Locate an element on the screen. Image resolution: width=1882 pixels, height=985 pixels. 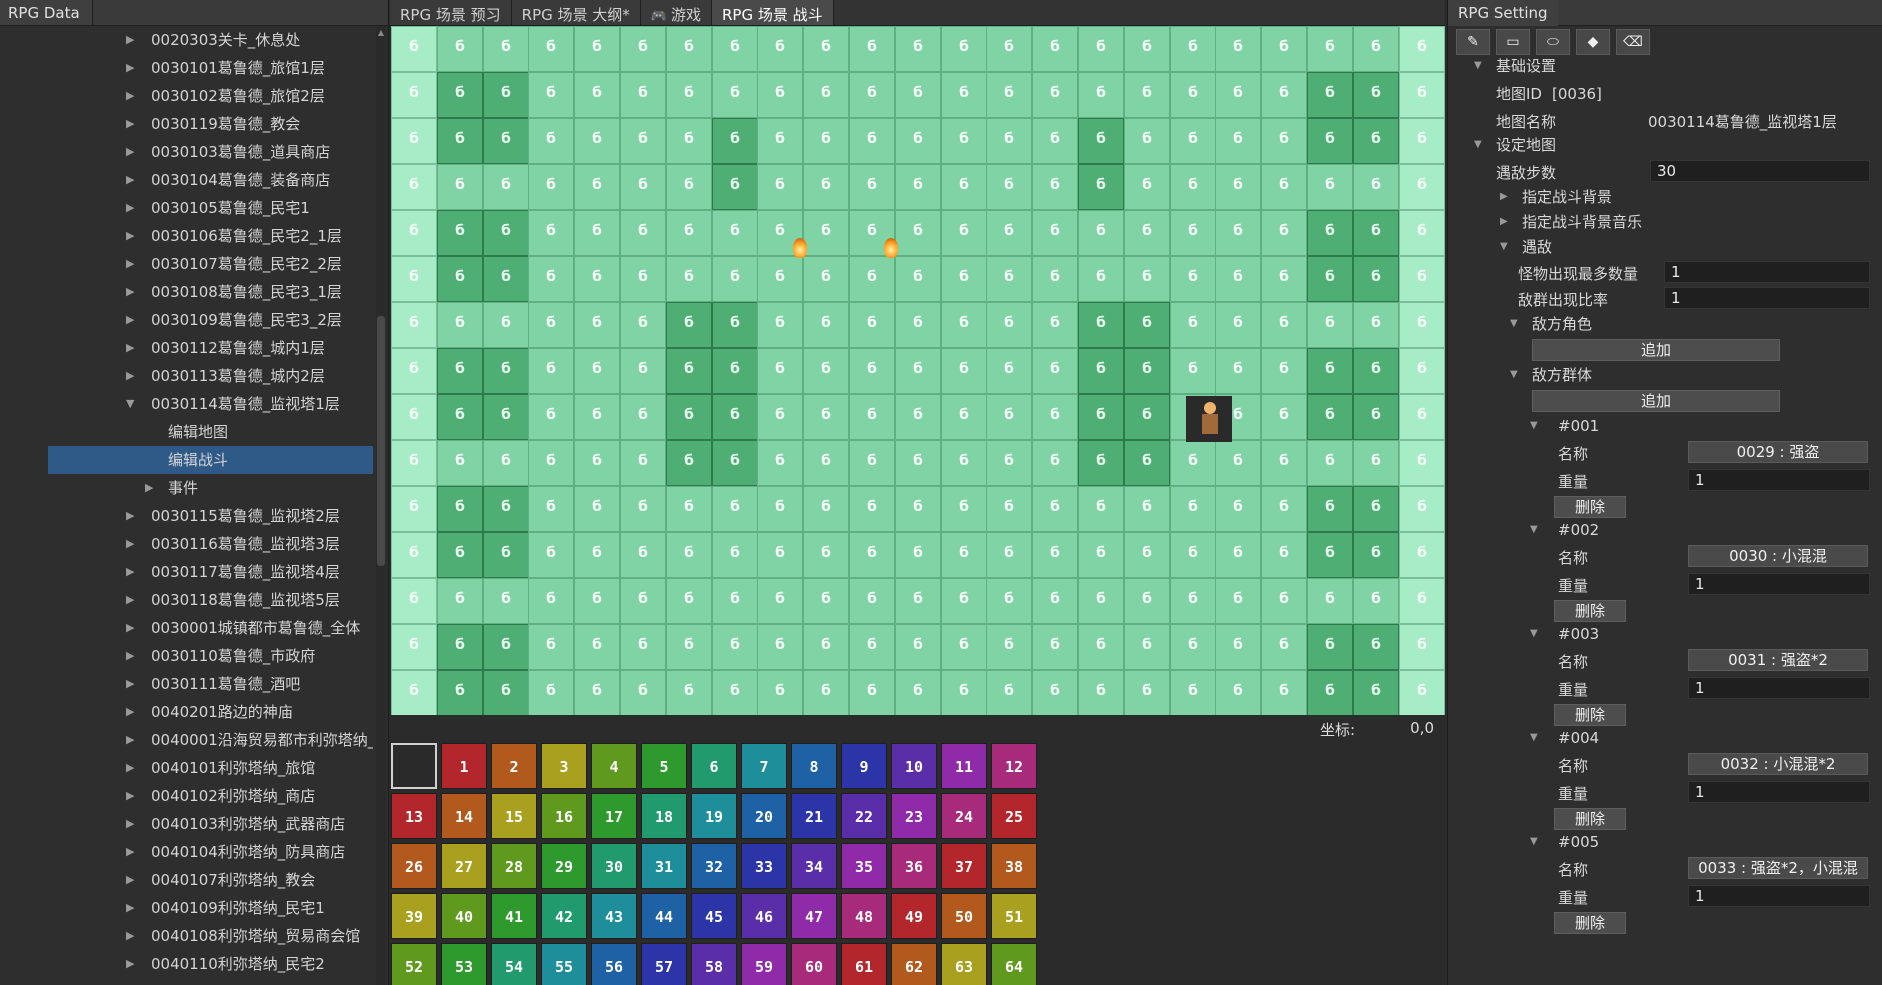
enemy-group-select: 0032 : 小混混*2 is located at coordinates (1778, 764).